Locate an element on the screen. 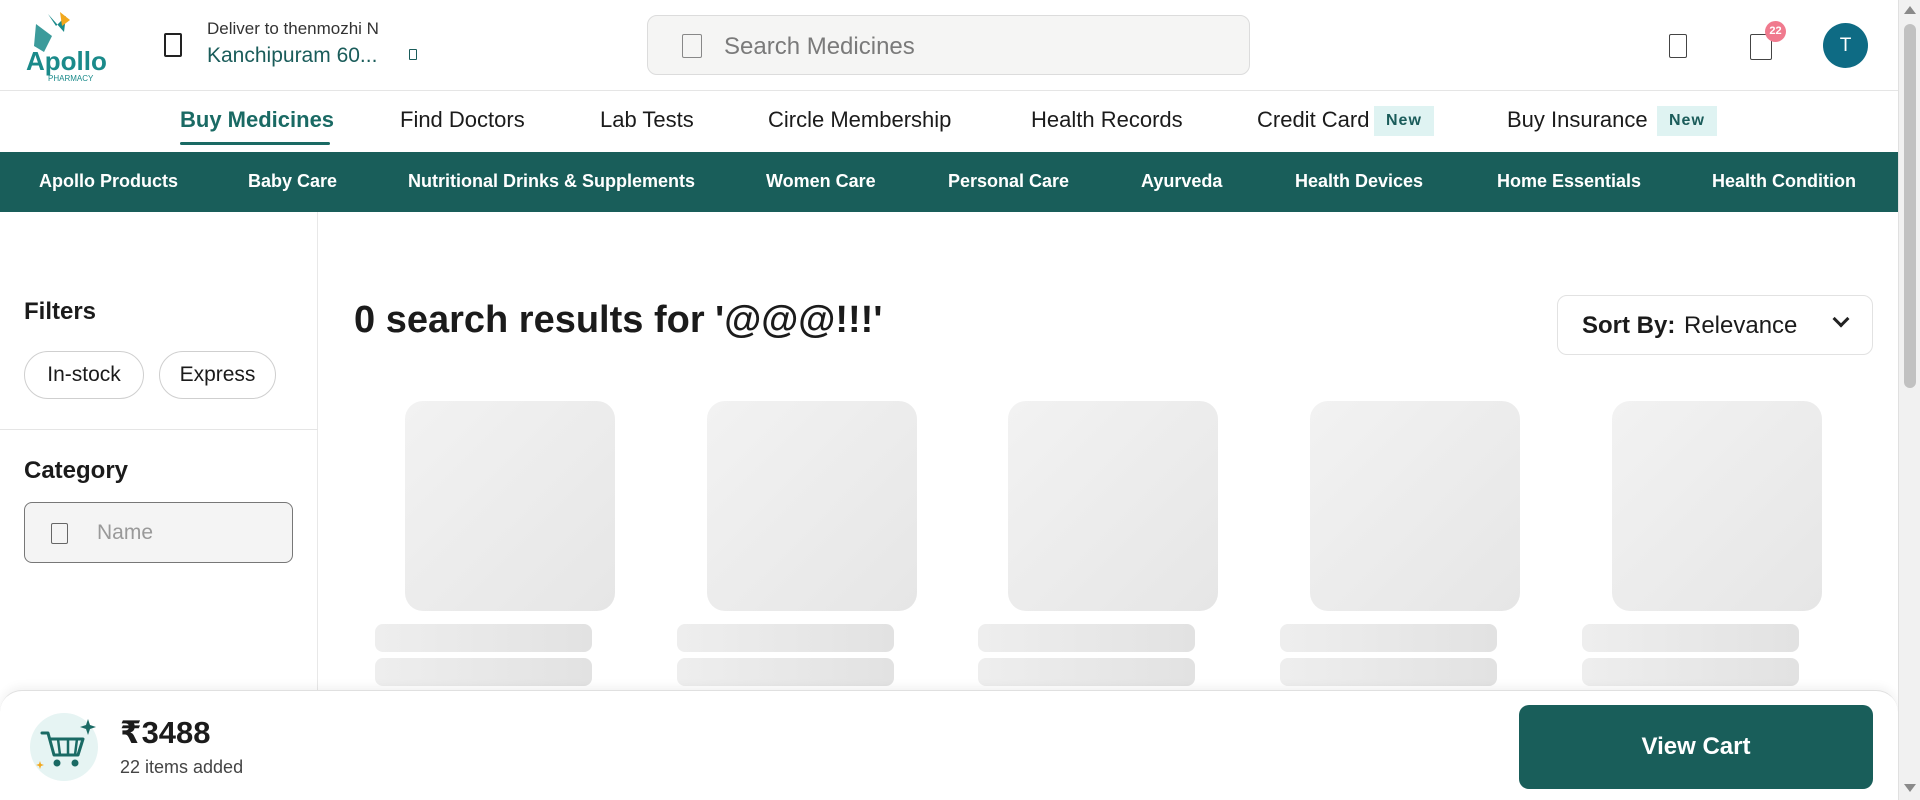 This screenshot has height=800, width=1920. sort-value: Relevance is located at coordinates (1740, 326).